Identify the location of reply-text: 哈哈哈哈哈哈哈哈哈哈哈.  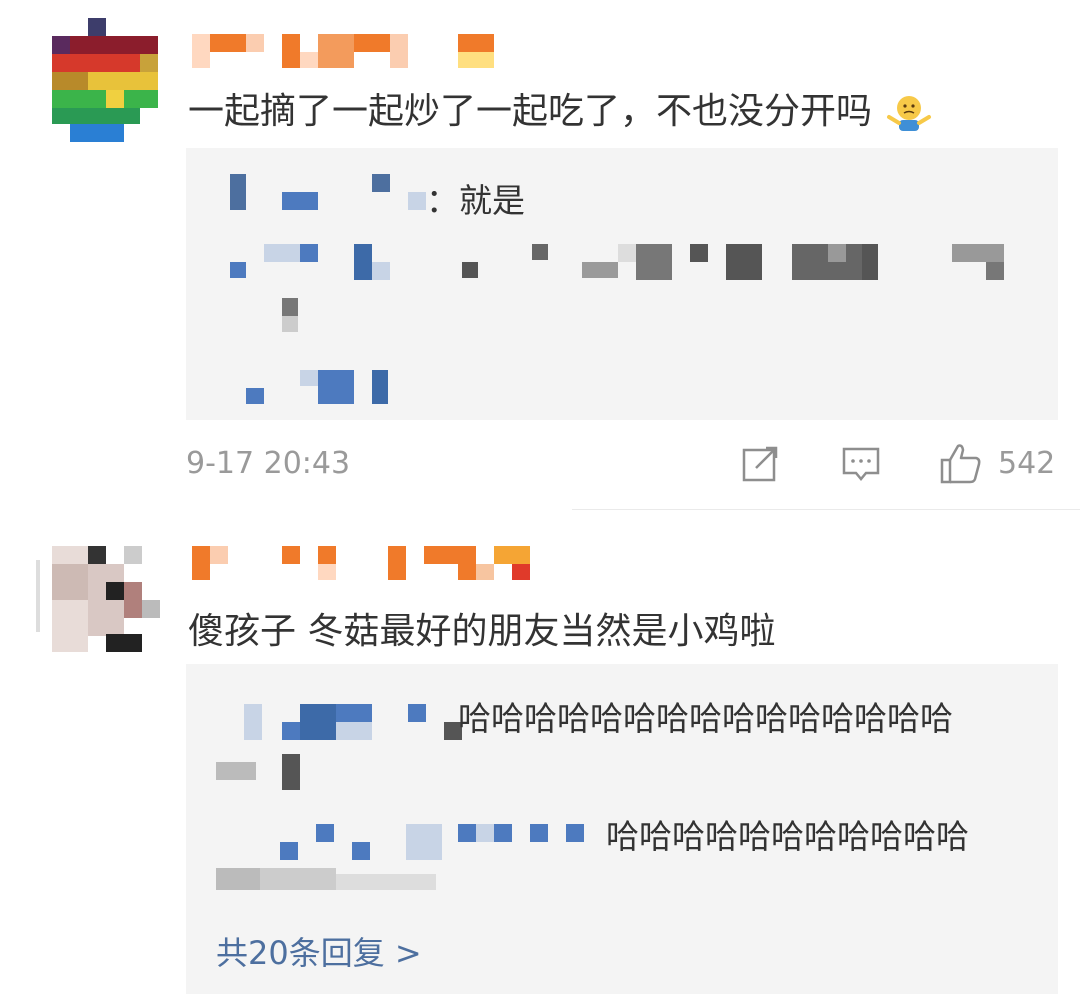
(787, 836).